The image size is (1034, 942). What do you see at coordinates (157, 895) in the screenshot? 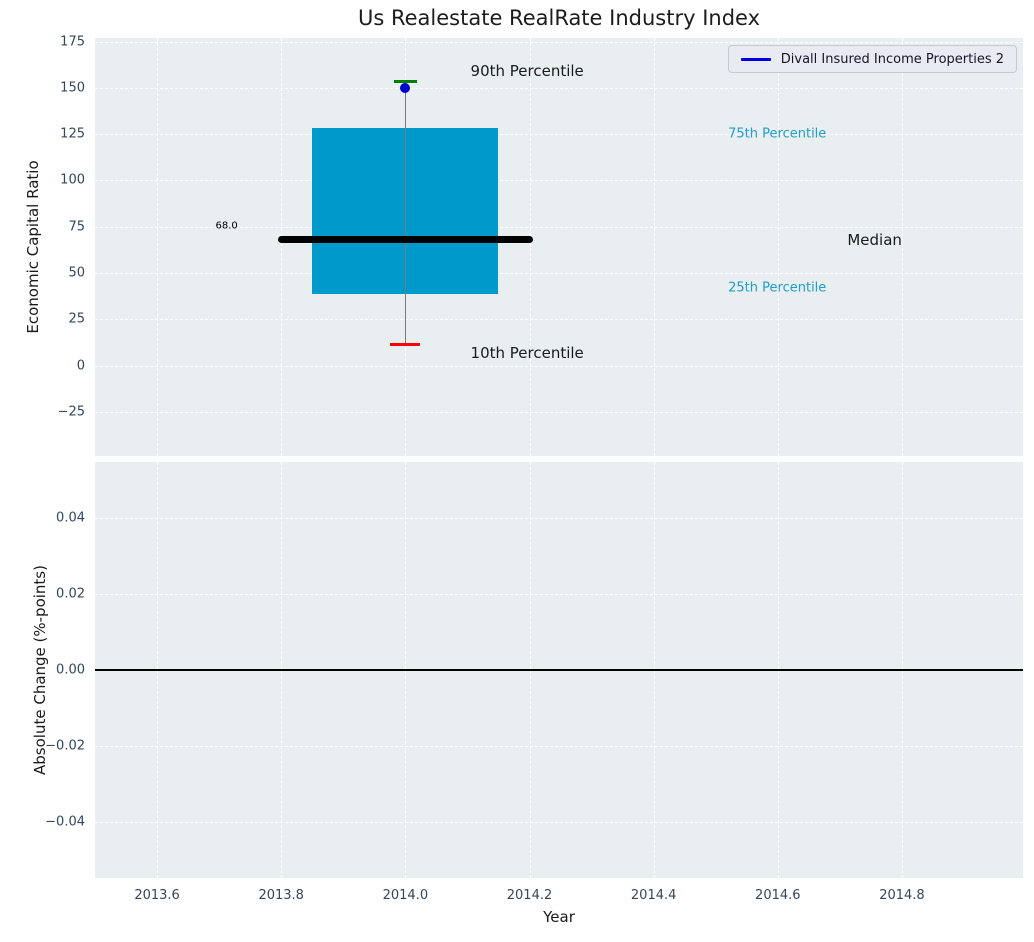
I see `x-tick-label: 2013.6` at bounding box center [157, 895].